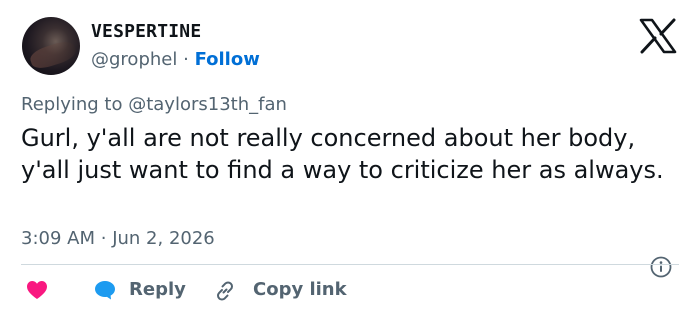  What do you see at coordinates (227, 59) in the screenshot?
I see `follow-button: Follow` at bounding box center [227, 59].